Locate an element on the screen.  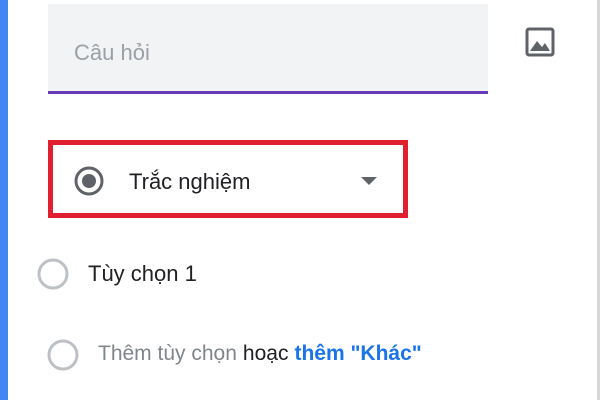
option-label: Tùy chọn 1 is located at coordinates (142, 274).